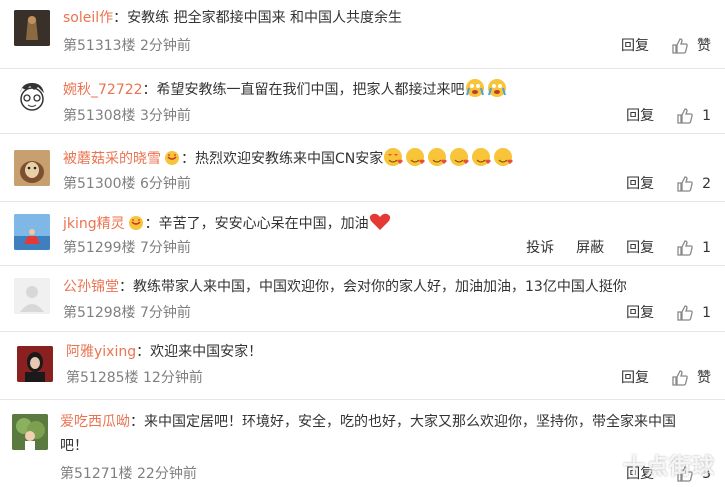 This screenshot has height=487, width=725. Describe the element at coordinates (167, 474) in the screenshot. I see `timestamp: 22分钟前` at that location.